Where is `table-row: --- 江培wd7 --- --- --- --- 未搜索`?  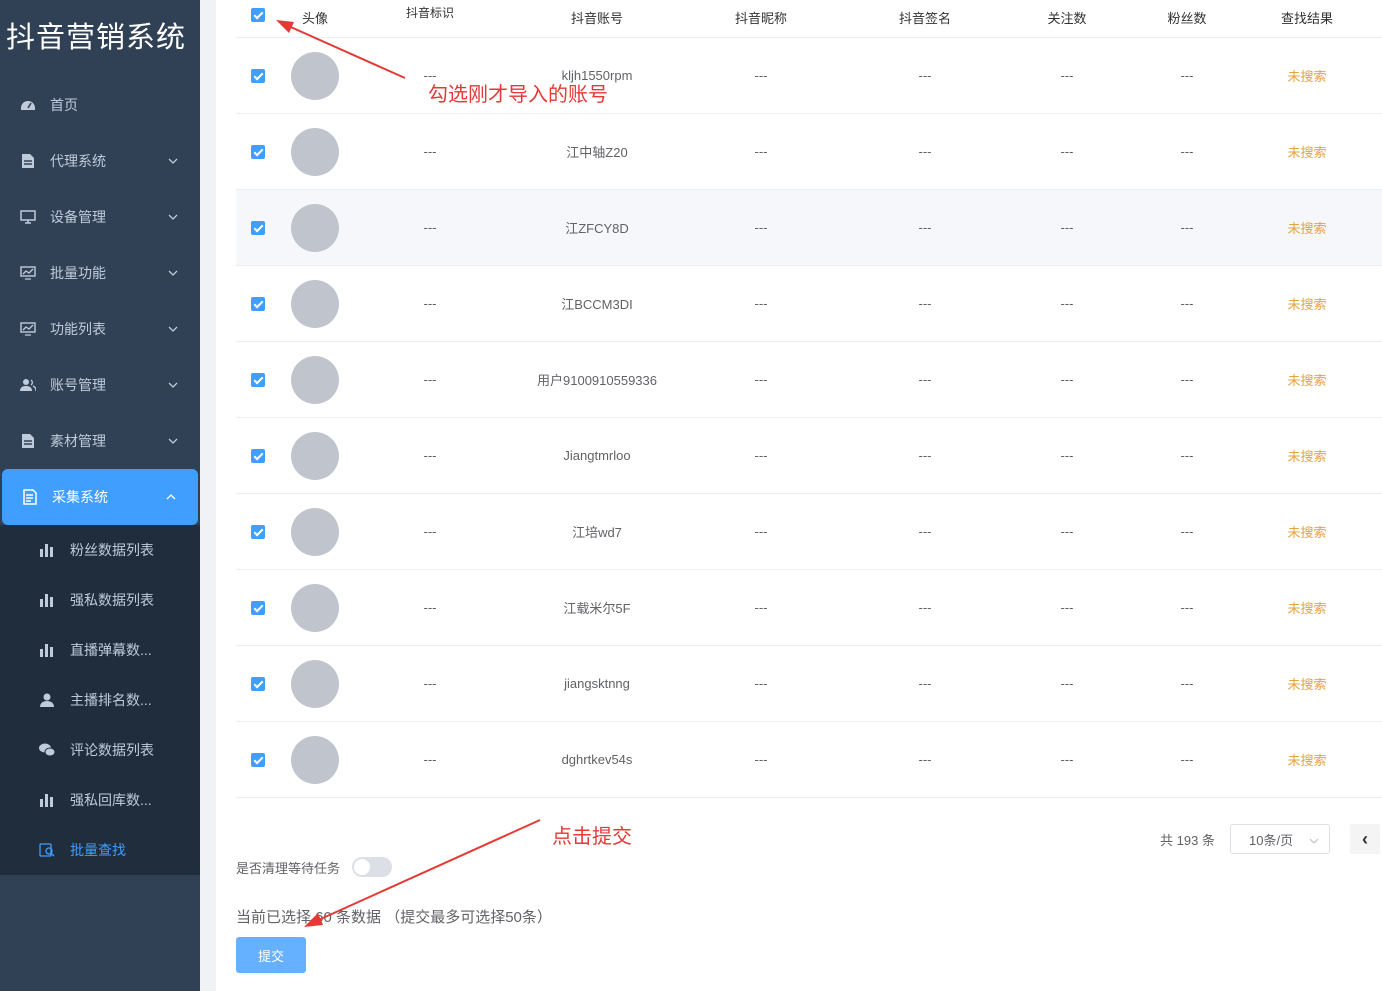
table-row: --- 江培wd7 --- --- --- --- 未搜索 is located at coordinates (809, 532).